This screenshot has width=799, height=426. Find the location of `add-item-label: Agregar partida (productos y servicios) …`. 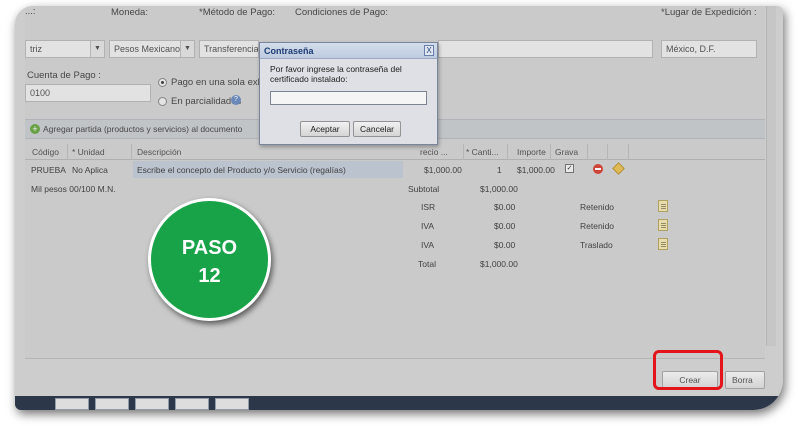

add-item-label: Agregar partida (productos y servicios) … is located at coordinates (143, 129).